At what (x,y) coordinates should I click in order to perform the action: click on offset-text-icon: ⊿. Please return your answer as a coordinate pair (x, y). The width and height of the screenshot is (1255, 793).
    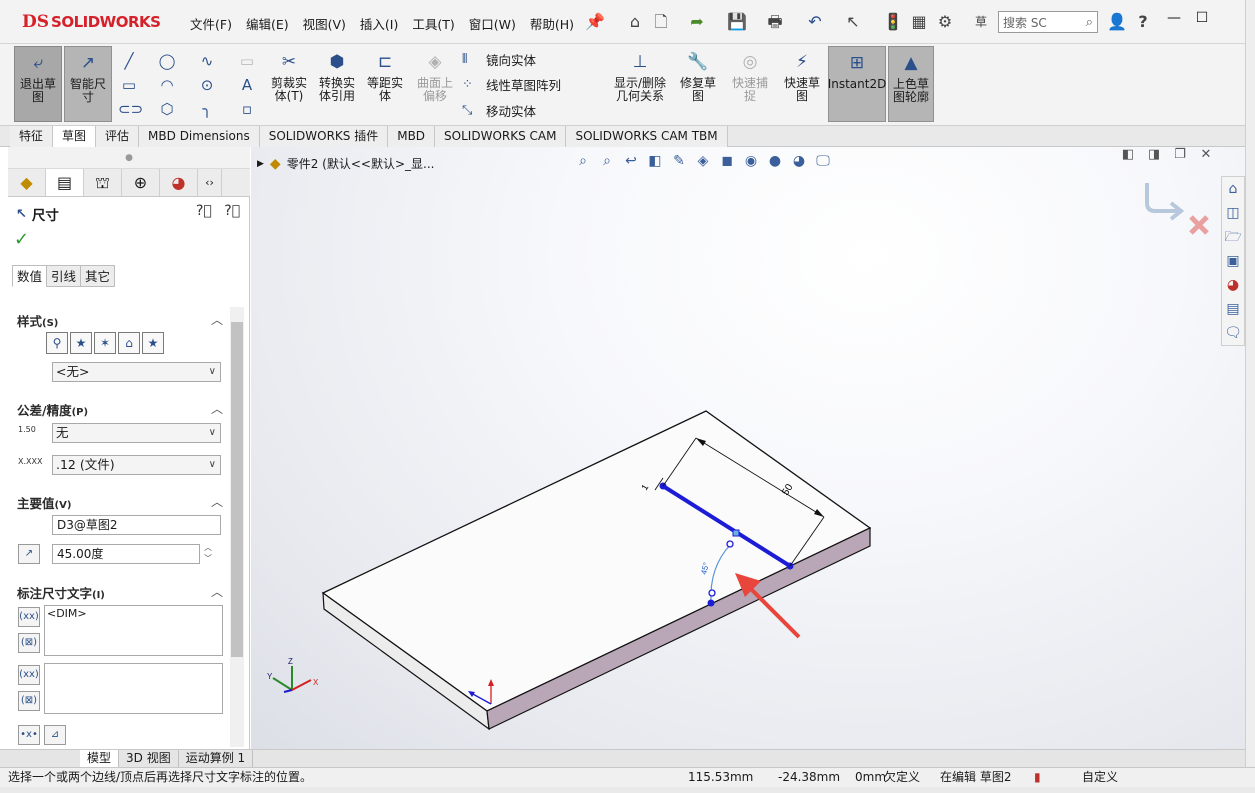
    Looking at the image, I should click on (55, 735).